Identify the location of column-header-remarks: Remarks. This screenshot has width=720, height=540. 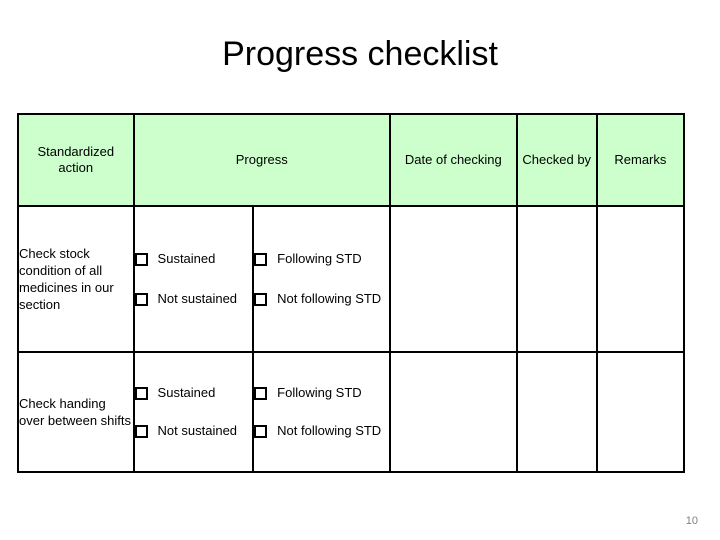
(640, 160).